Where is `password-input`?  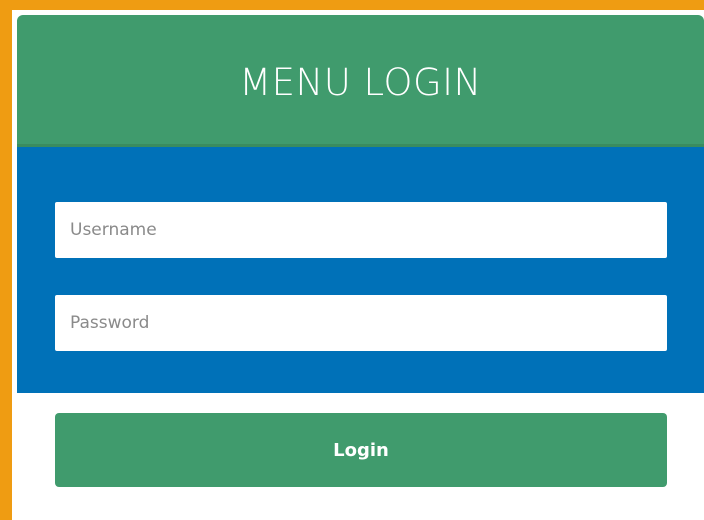 password-input is located at coordinates (361, 323).